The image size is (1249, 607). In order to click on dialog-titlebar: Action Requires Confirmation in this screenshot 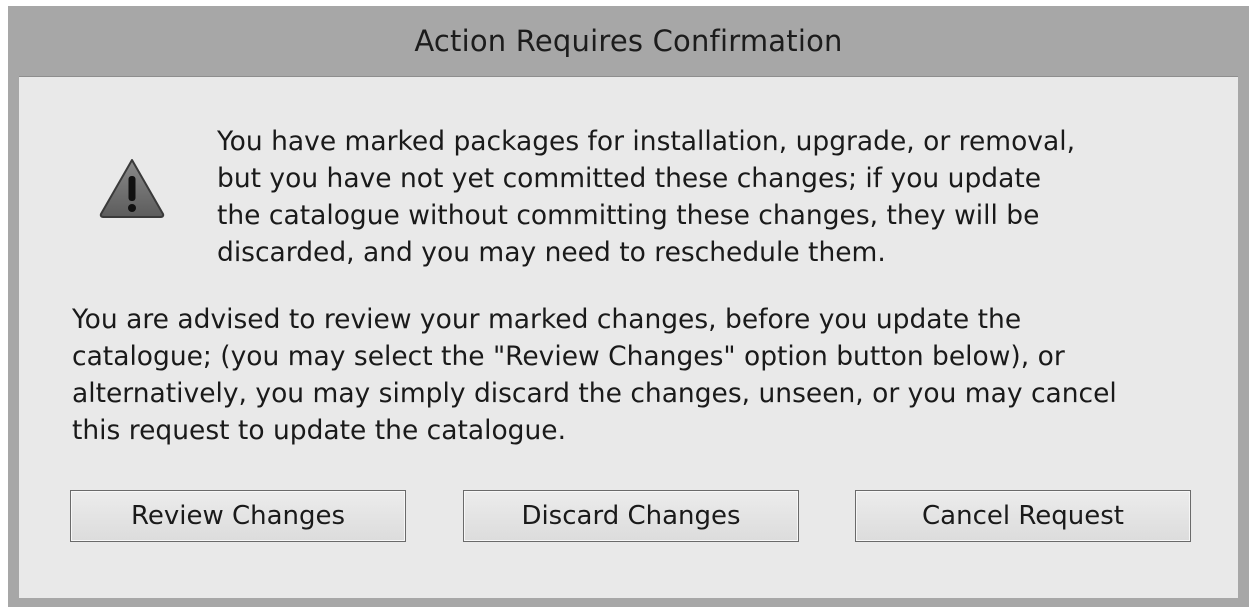, I will do `click(628, 41)`.